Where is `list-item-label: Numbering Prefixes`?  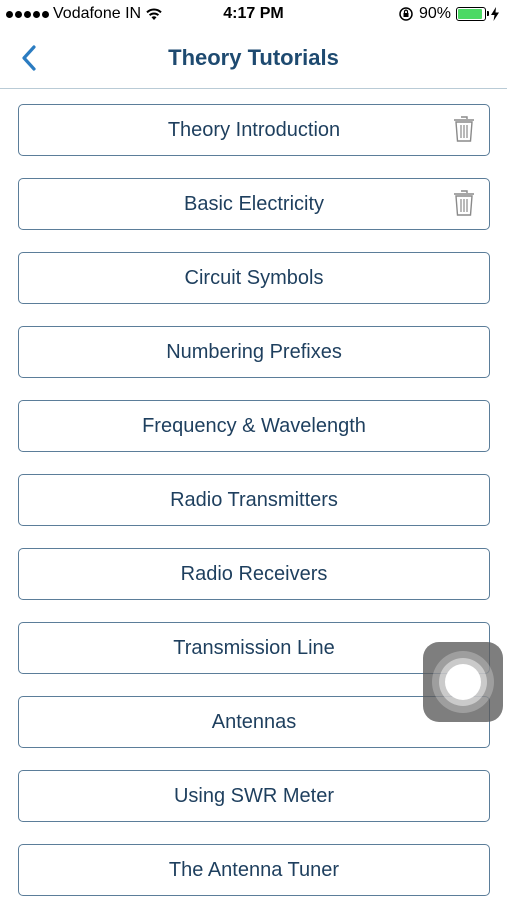 list-item-label: Numbering Prefixes is located at coordinates (254, 351).